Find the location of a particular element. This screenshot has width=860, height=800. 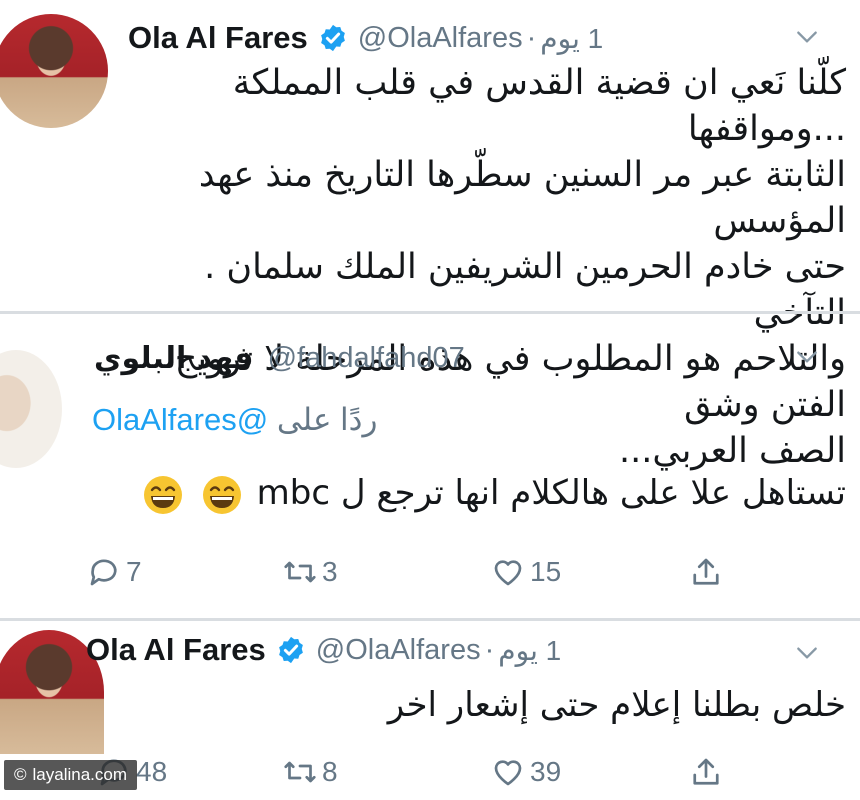

retweet-button: 8 is located at coordinates (310, 772).